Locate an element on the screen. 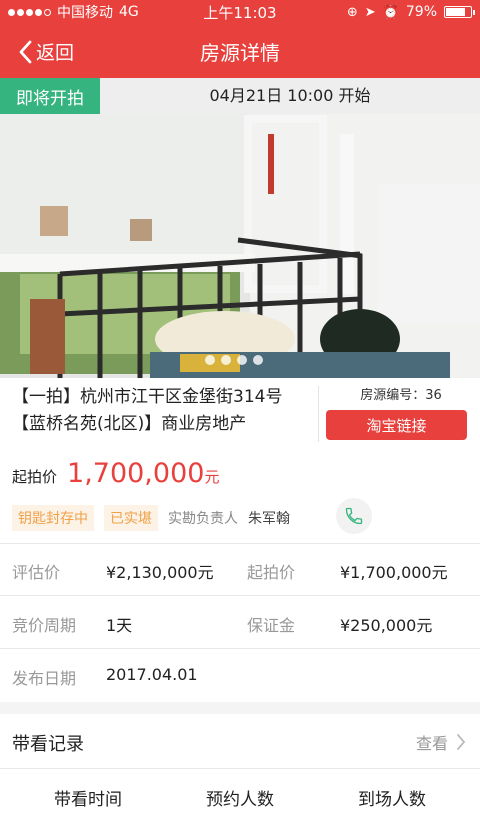 Image resolution: width=480 pixels, height=815 pixels. deposit-label: 保证金 is located at coordinates (271, 625).